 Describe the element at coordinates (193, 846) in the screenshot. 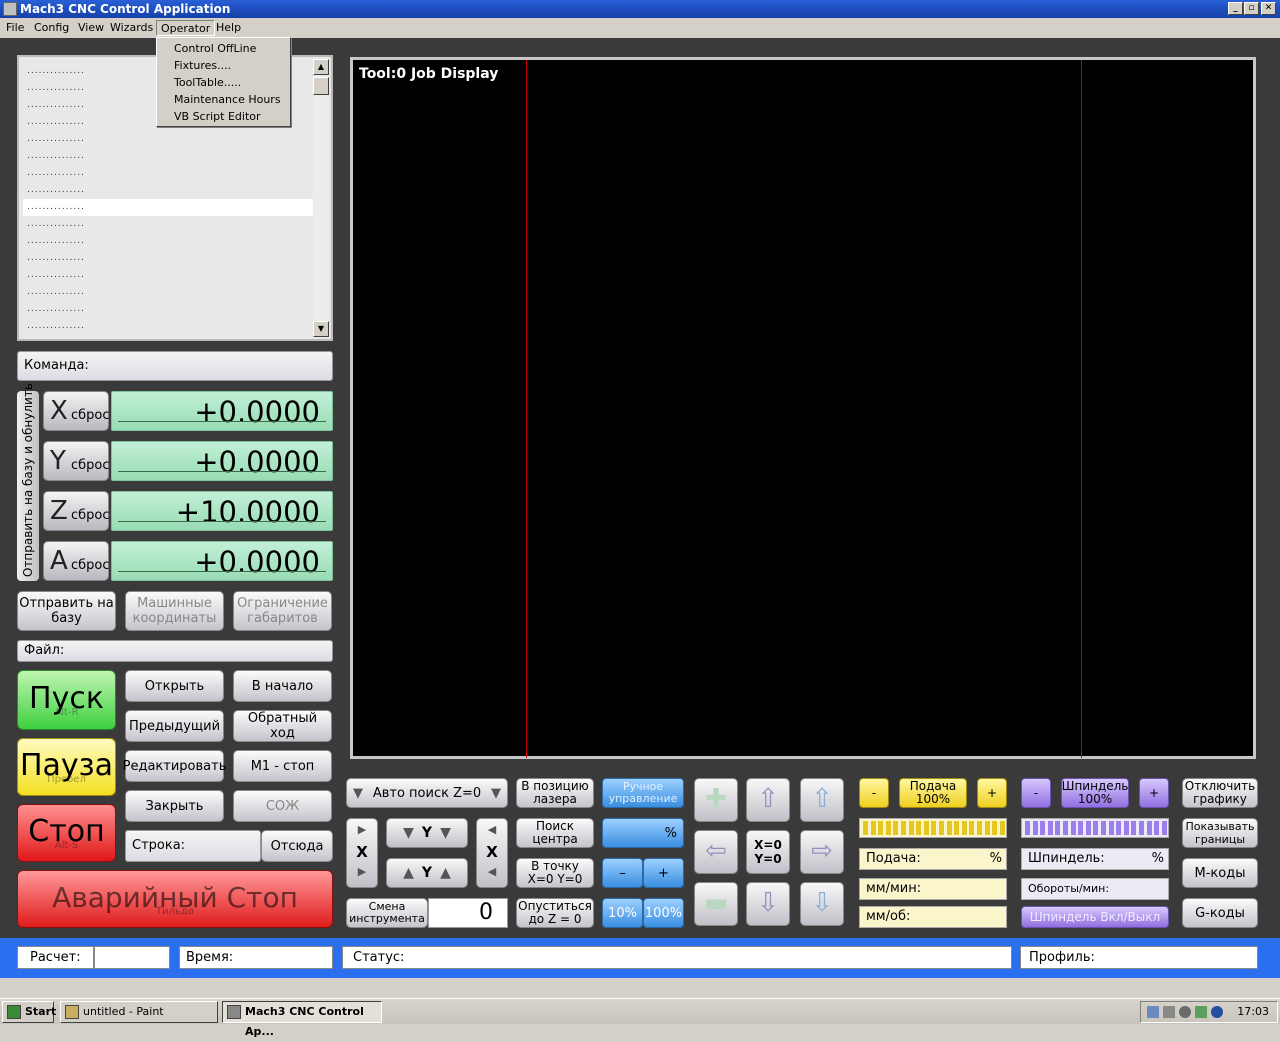

I see `line-field: Строка:` at that location.